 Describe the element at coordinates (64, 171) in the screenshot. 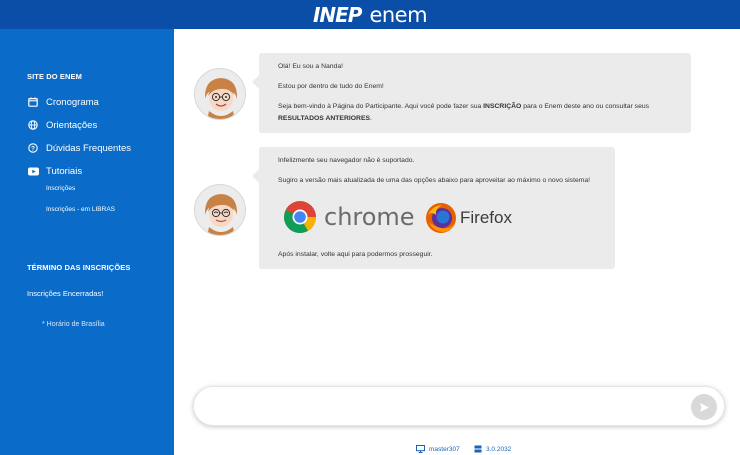

I see `sidebar-item-label: Tutoriais` at that location.